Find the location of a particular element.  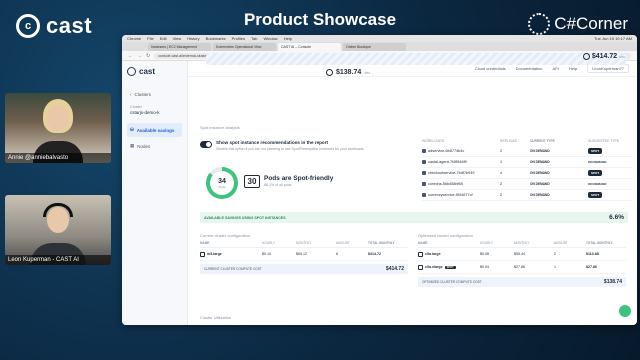

chat-widget-button is located at coordinates (625, 311).